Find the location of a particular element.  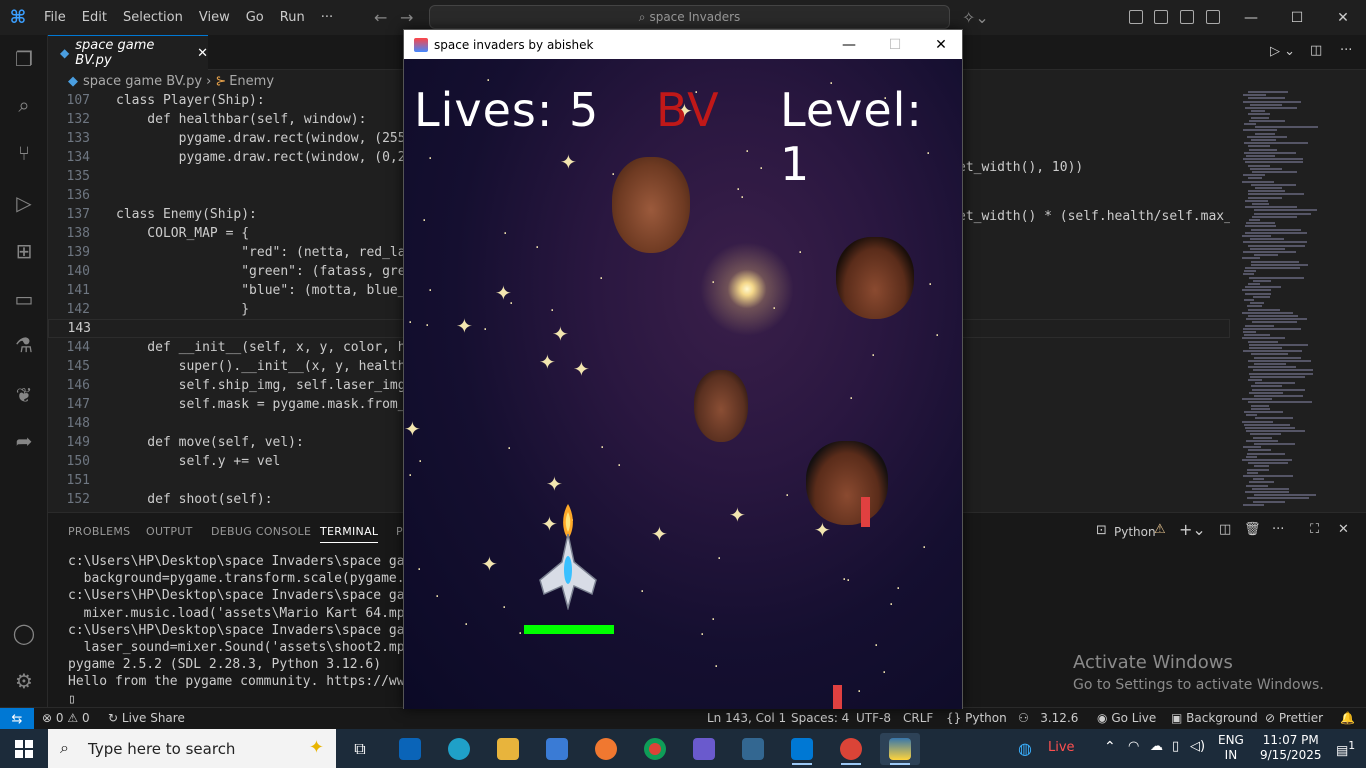

encoding: UTF-8 is located at coordinates (873, 718).